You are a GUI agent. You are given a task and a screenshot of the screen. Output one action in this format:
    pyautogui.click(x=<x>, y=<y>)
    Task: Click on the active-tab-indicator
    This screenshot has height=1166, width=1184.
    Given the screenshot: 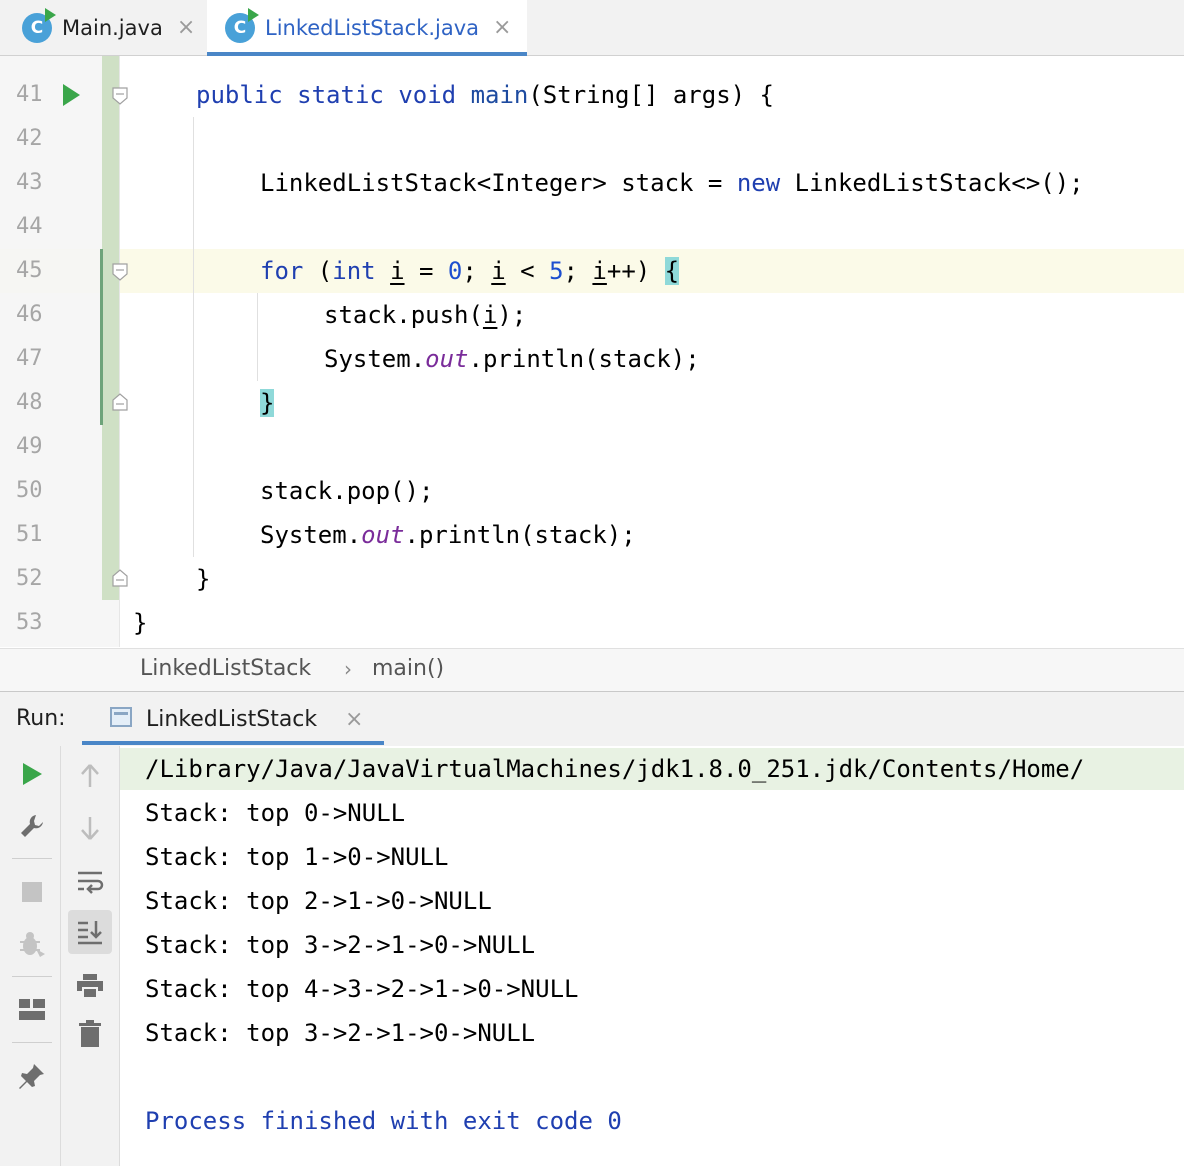 What is the action you would take?
    pyautogui.click(x=233, y=743)
    